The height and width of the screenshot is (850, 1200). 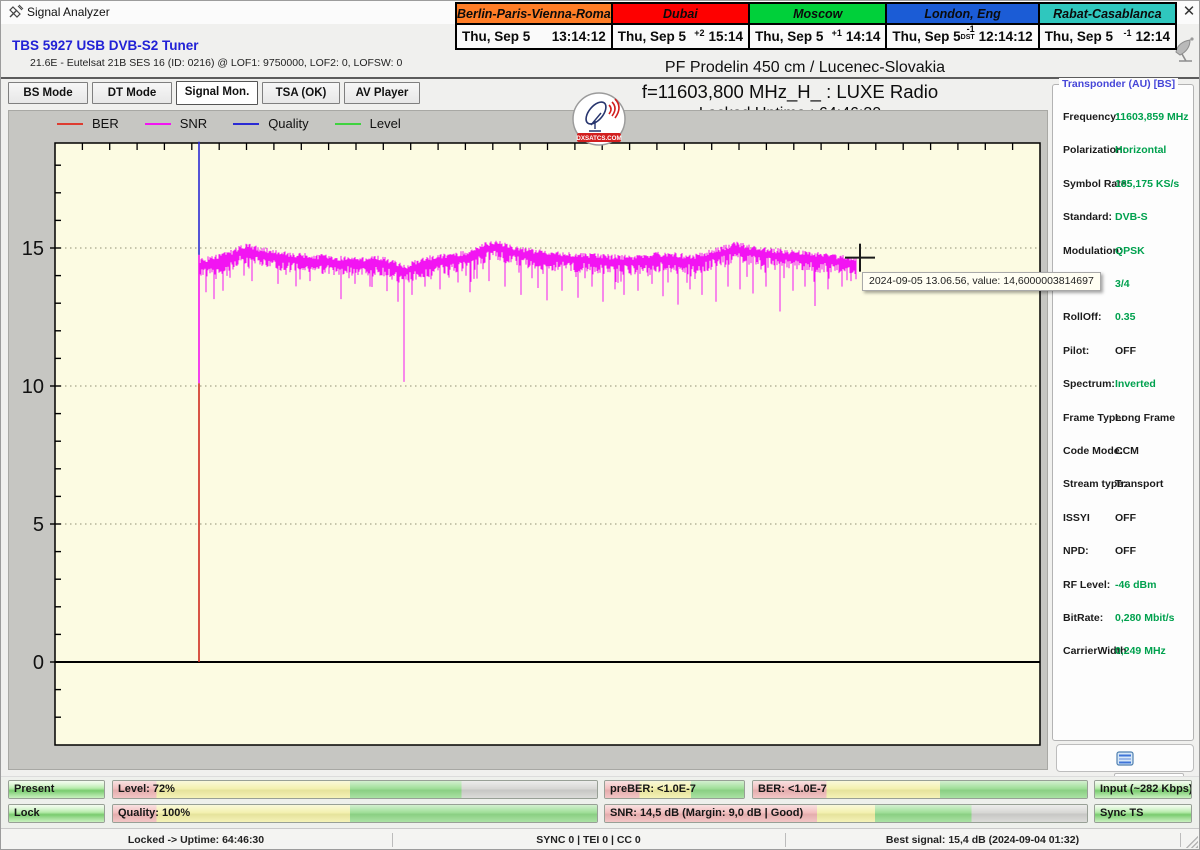 What do you see at coordinates (1121, 183) in the screenshot?
I see `transponder-row-symbol-rate-: Symbol Rate: 185,175 KS/s` at bounding box center [1121, 183].